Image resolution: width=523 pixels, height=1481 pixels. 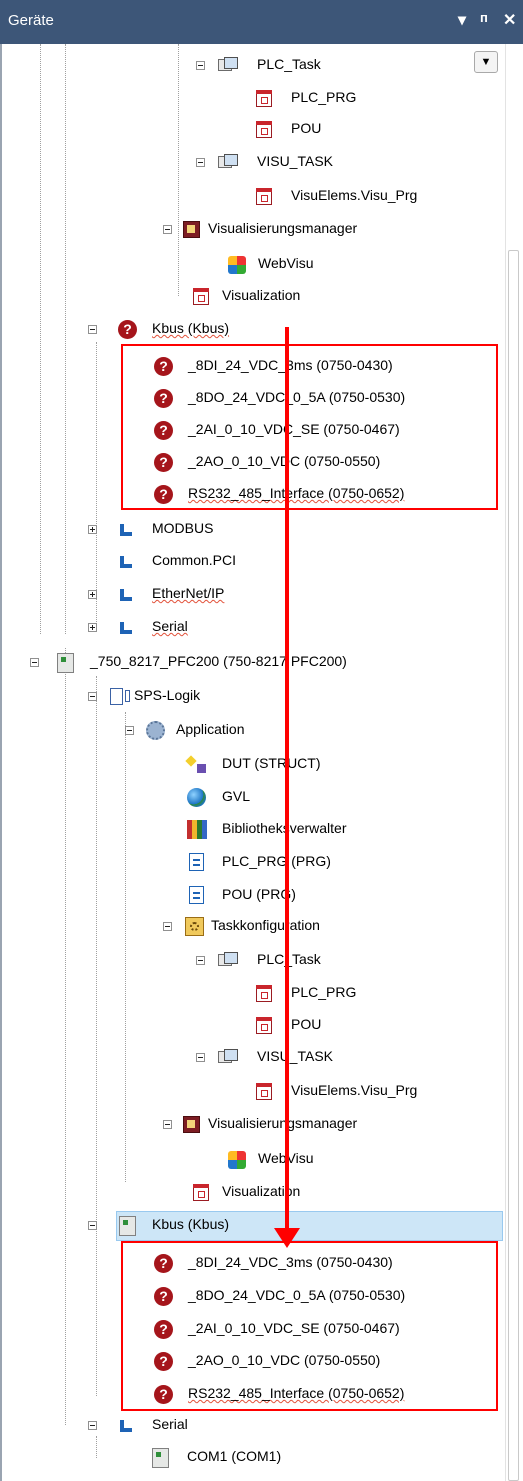 What do you see at coordinates (286, 263) in the screenshot?
I see `tree-node-label: WebVisu` at bounding box center [286, 263].